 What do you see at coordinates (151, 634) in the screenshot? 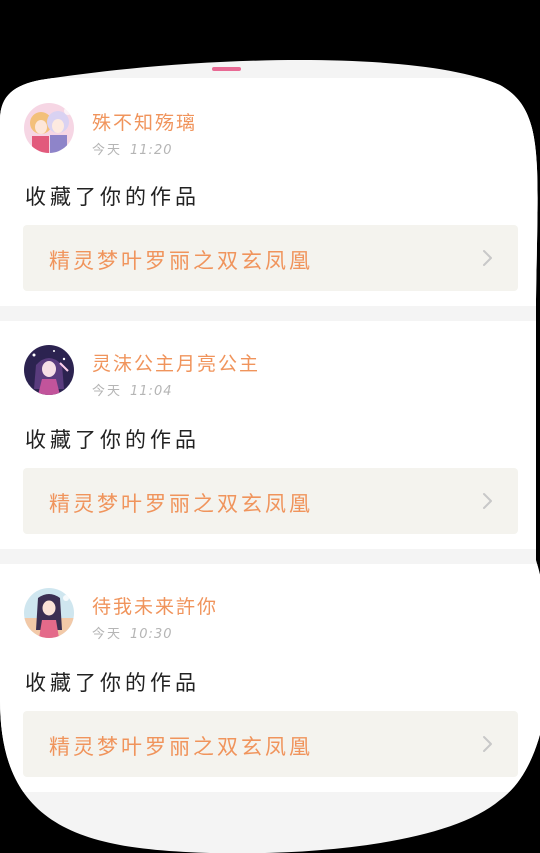
I see `time-value: 10:30` at bounding box center [151, 634].